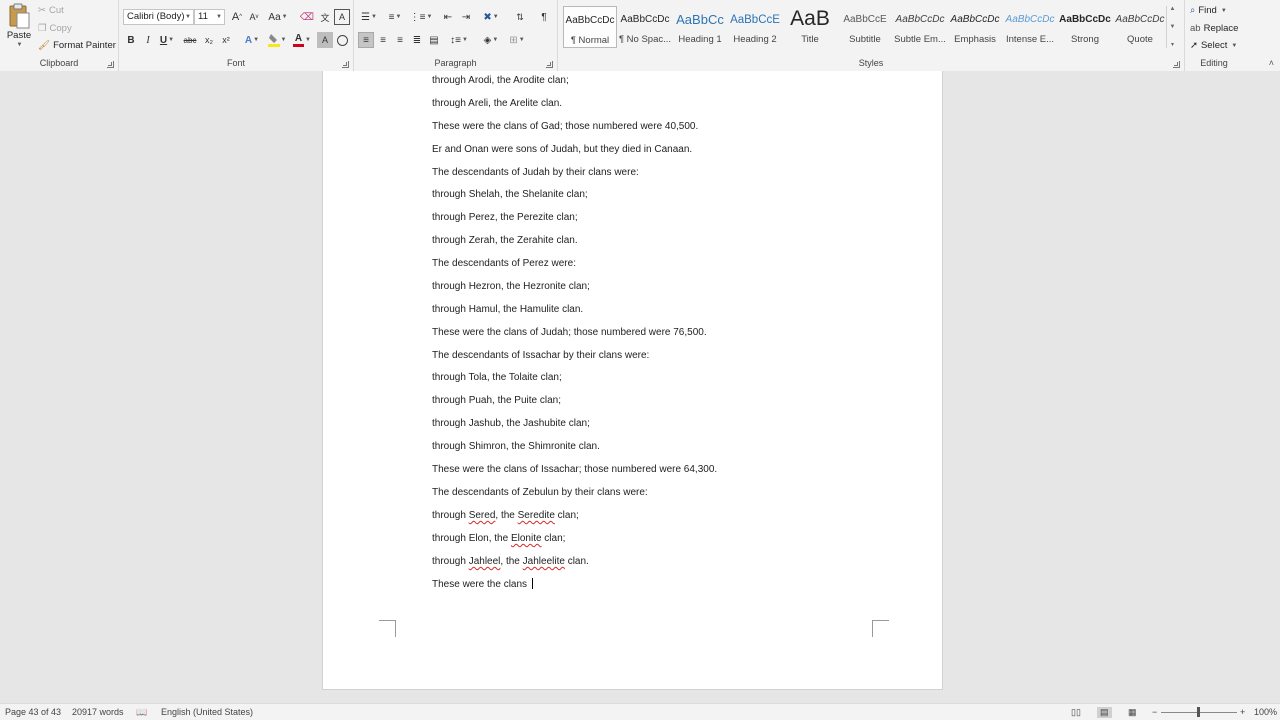  I want to click on read-mode-icon: ▯▯, so click(1076, 712).